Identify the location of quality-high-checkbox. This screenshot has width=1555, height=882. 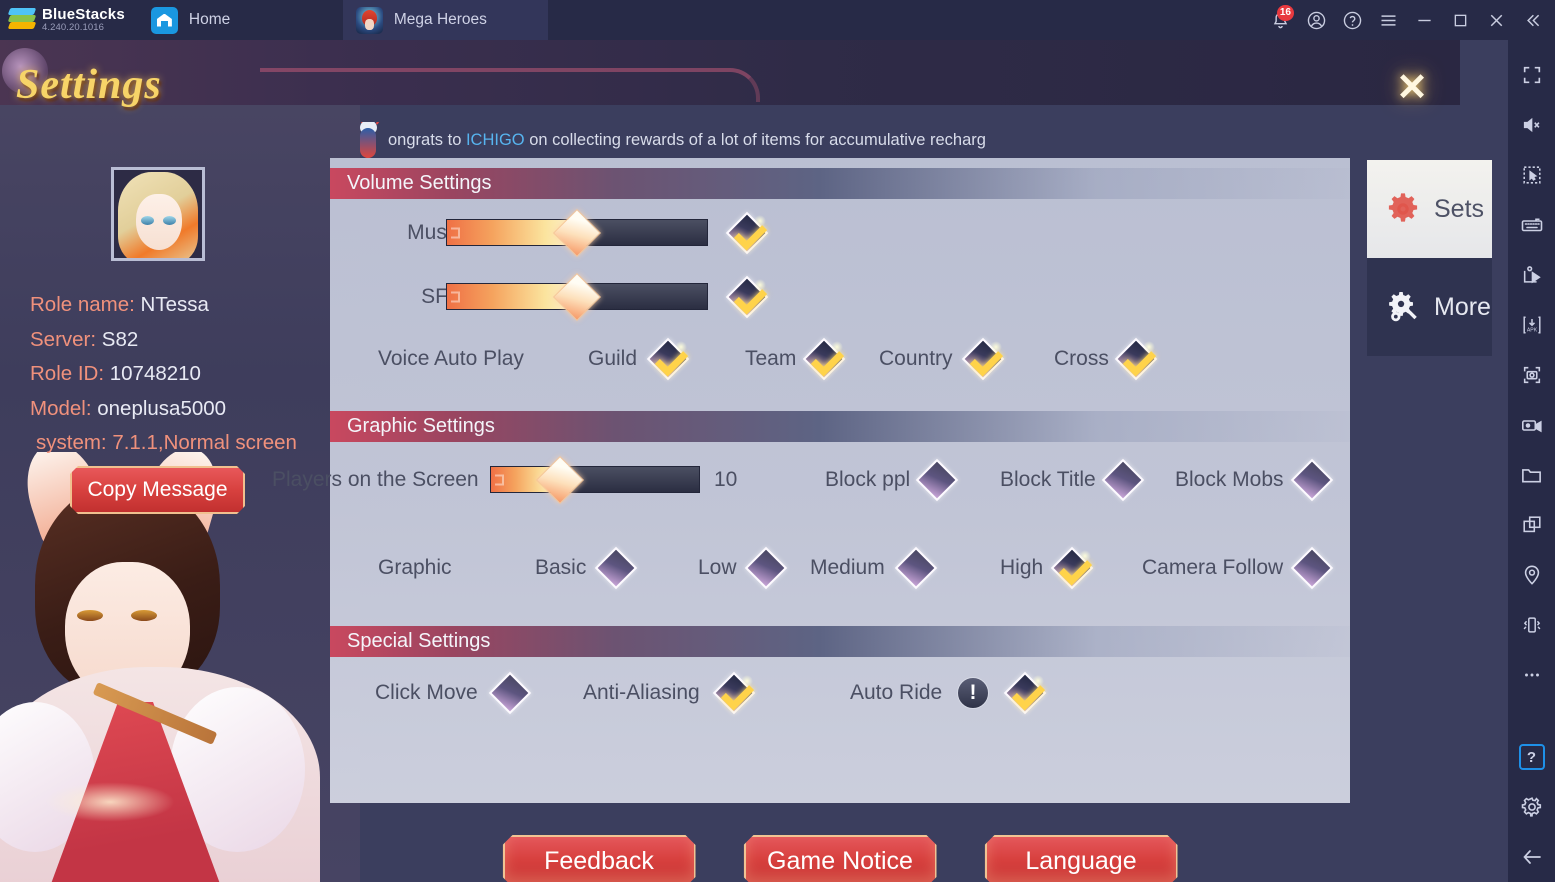
(1072, 568).